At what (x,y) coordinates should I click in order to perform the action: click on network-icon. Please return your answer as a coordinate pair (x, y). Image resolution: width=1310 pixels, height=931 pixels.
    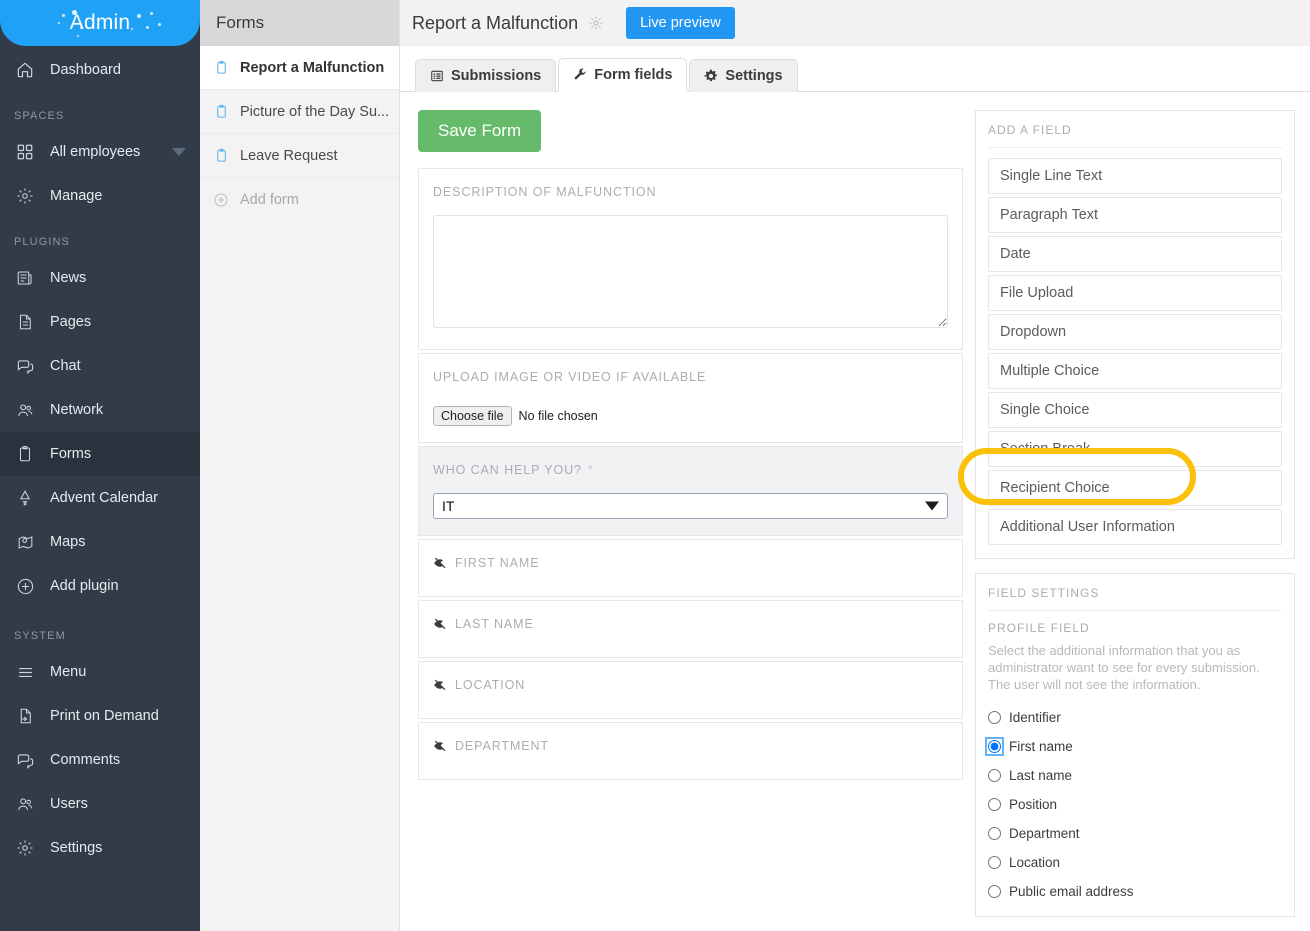
    Looking at the image, I should click on (25, 410).